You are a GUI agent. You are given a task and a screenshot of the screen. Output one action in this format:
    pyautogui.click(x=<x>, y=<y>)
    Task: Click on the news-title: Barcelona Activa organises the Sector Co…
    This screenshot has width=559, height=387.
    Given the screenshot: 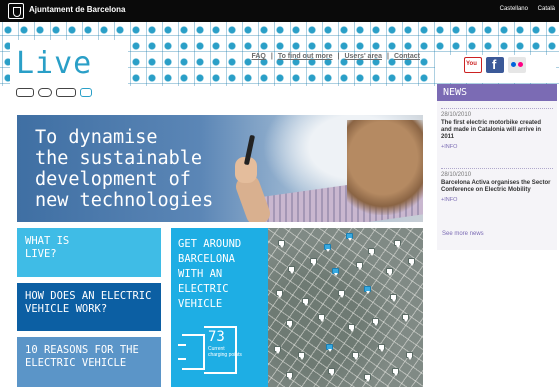 What is the action you would take?
    pyautogui.click(x=497, y=187)
    